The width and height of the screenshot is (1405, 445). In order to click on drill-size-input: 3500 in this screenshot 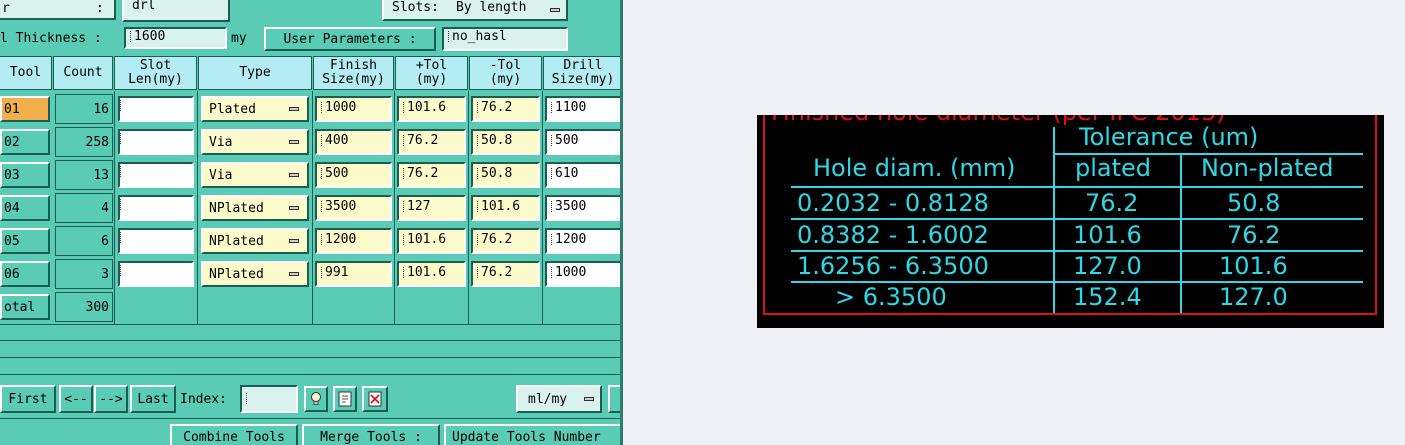, I will do `click(582, 208)`.